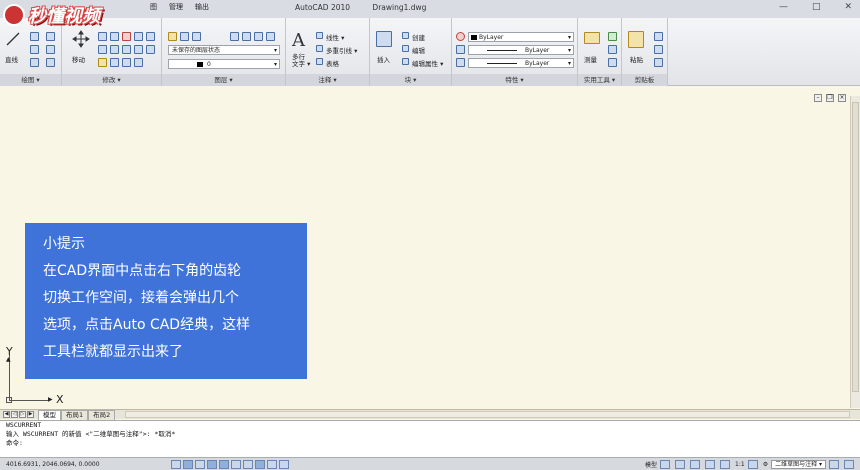 The height and width of the screenshot is (470, 860). What do you see at coordinates (176, 7) in the screenshot?
I see `menu-item-manage: 管理` at bounding box center [176, 7].